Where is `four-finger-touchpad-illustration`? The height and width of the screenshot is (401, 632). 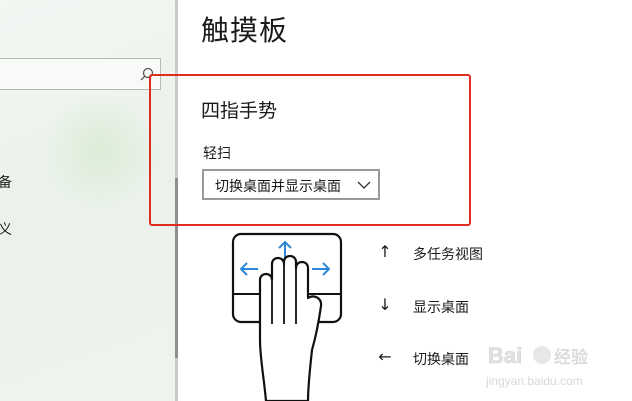
four-finger-touchpad-illustration is located at coordinates (287, 316).